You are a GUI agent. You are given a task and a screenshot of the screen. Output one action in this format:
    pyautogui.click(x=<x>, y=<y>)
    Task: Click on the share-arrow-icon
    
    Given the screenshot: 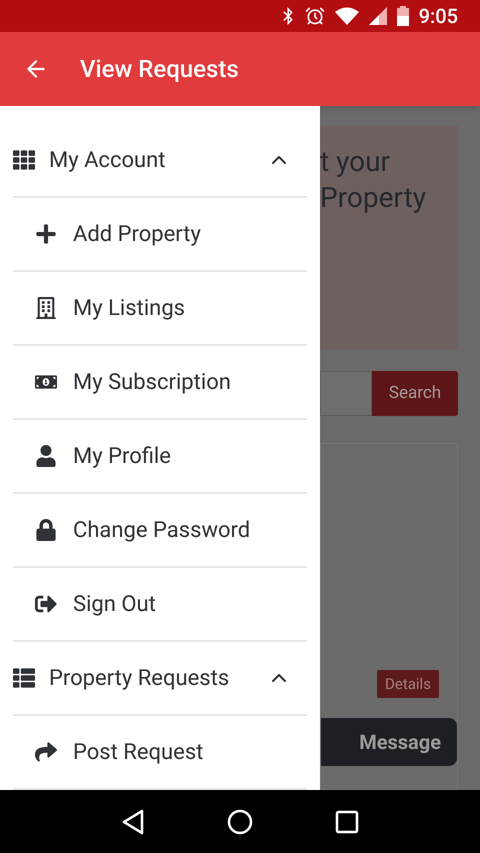 What is the action you would take?
    pyautogui.click(x=46, y=752)
    